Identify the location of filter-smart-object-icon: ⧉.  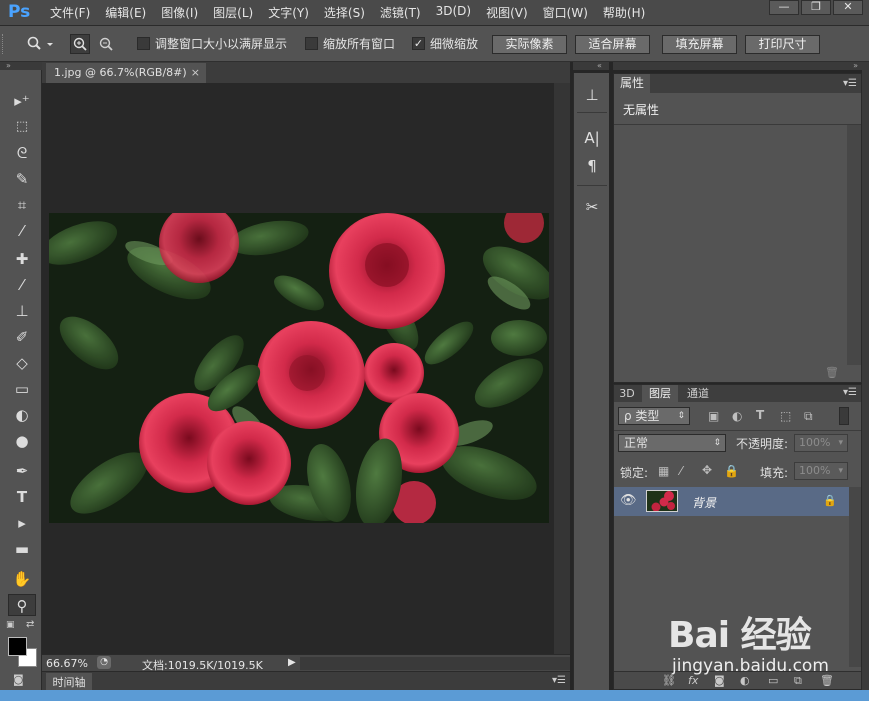
(808, 416).